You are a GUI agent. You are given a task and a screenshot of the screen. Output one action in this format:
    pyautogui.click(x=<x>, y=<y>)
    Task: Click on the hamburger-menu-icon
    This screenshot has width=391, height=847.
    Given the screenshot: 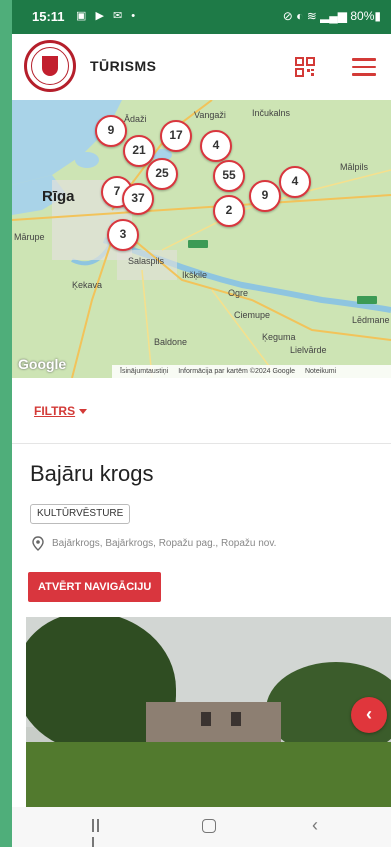 What is the action you would take?
    pyautogui.click(x=364, y=67)
    